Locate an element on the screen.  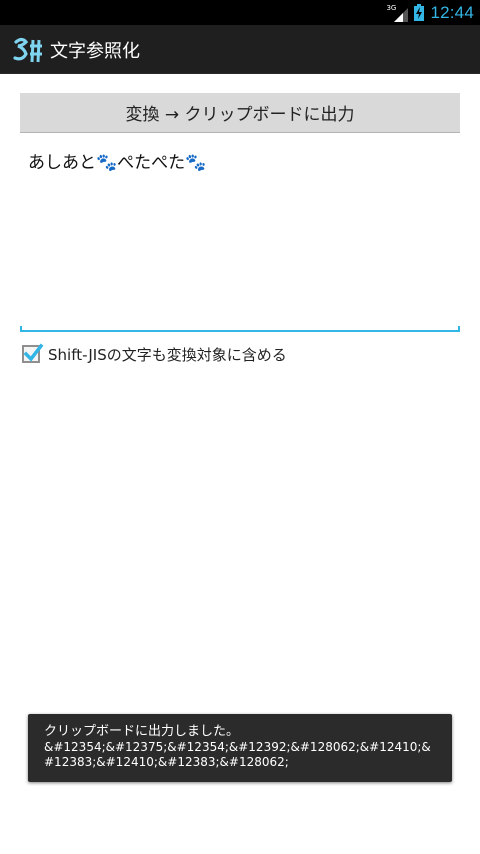
status-bar: 3G 12:44 is located at coordinates (240, 12).